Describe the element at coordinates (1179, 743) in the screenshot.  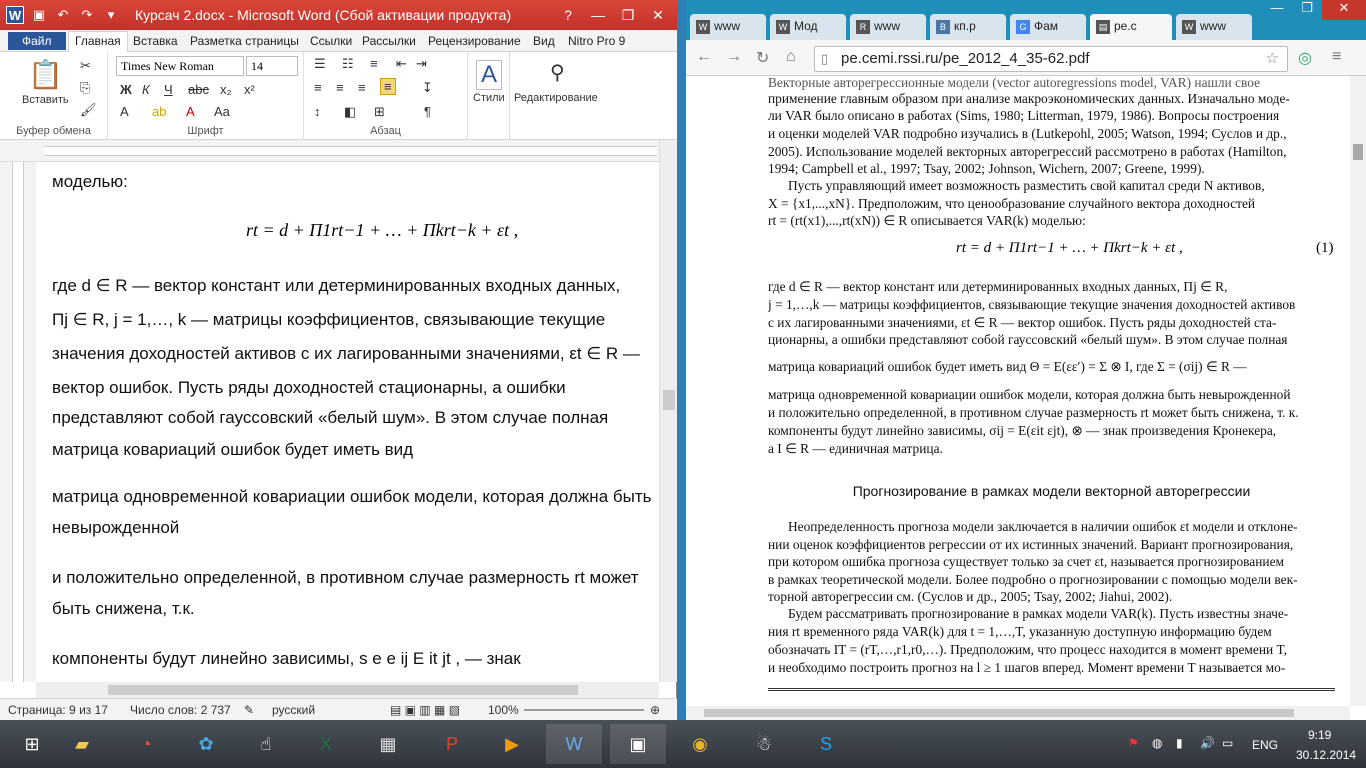
I see `network-icon: ▮` at that location.